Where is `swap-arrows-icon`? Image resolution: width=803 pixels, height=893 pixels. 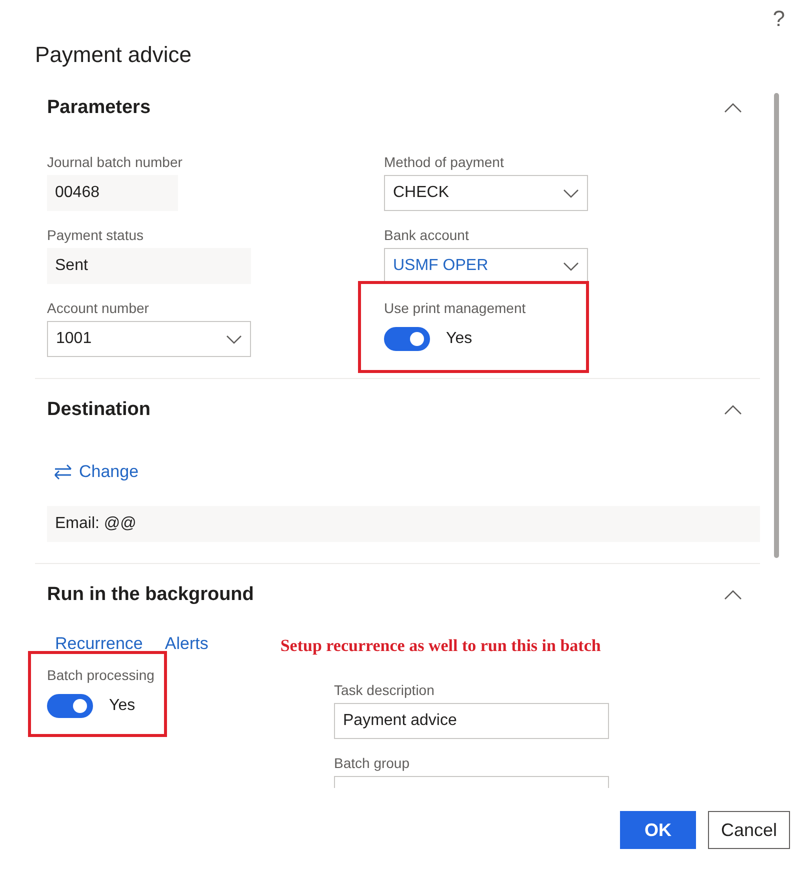 swap-arrows-icon is located at coordinates (63, 472).